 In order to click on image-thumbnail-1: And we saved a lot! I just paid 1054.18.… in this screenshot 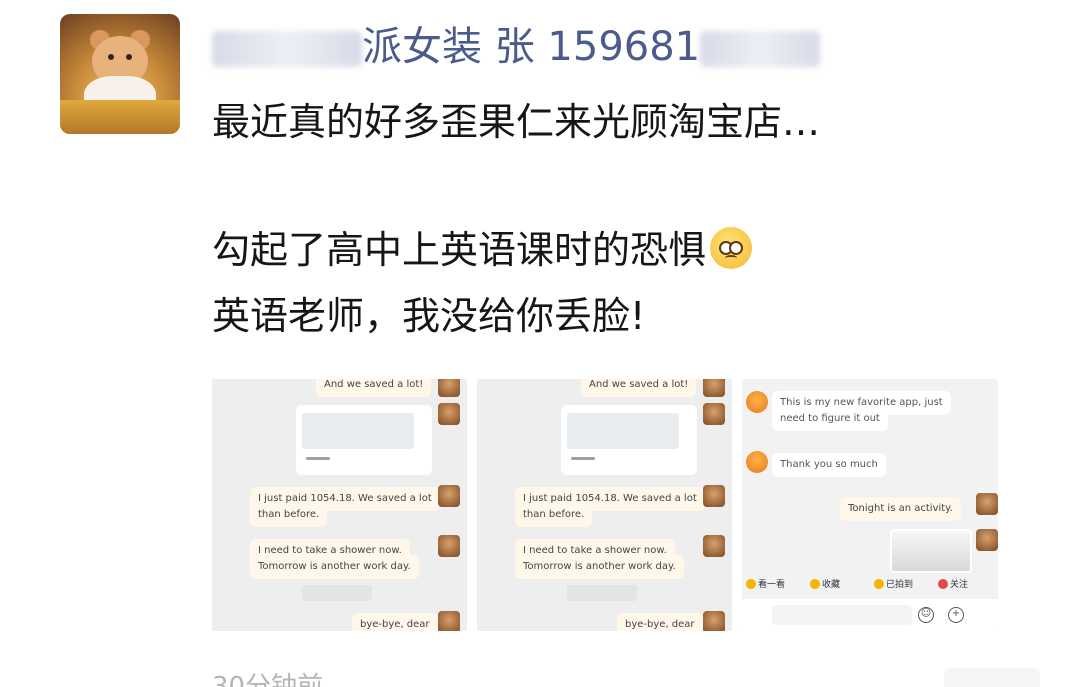, I will do `click(339, 505)`.